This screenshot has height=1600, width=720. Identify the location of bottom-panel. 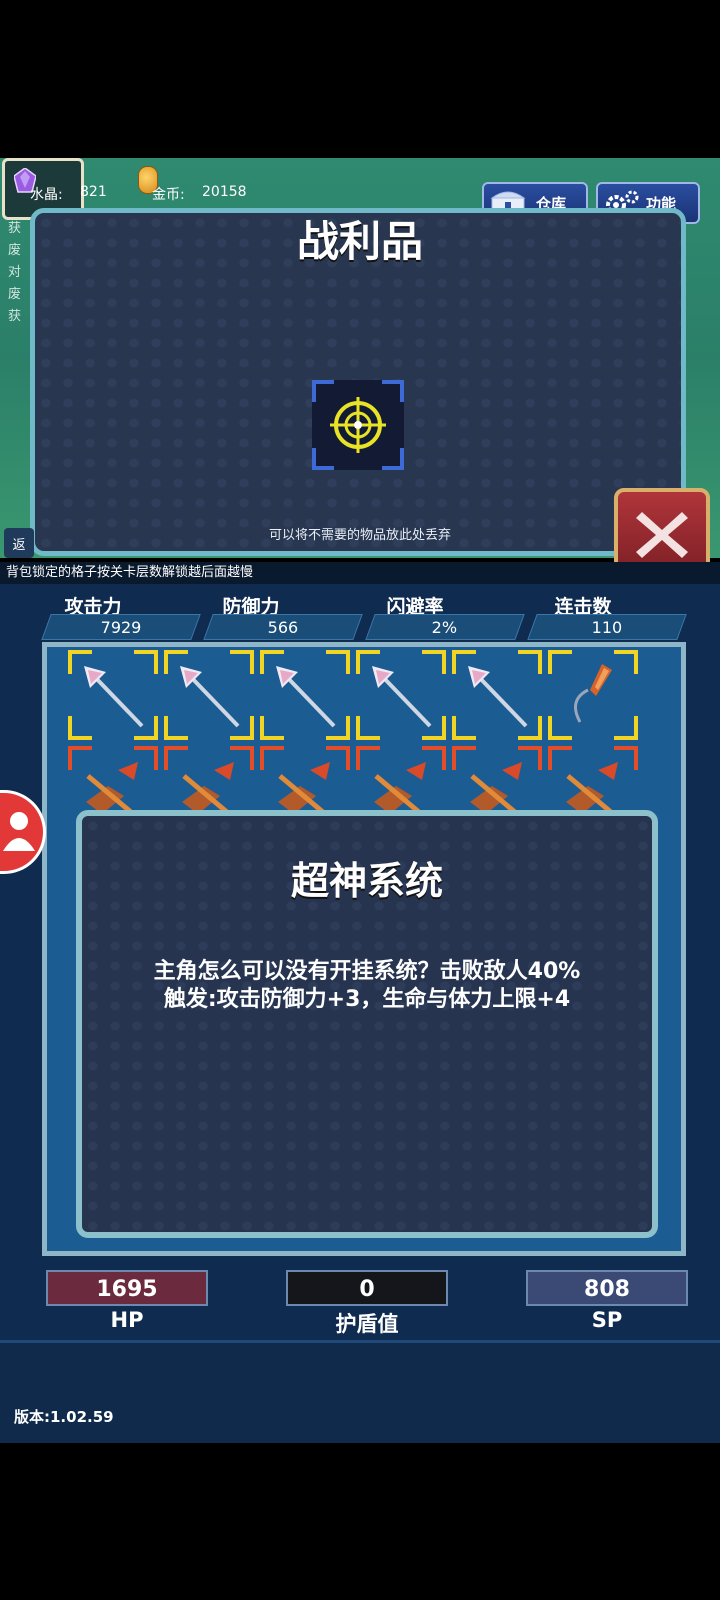
(360, 1391).